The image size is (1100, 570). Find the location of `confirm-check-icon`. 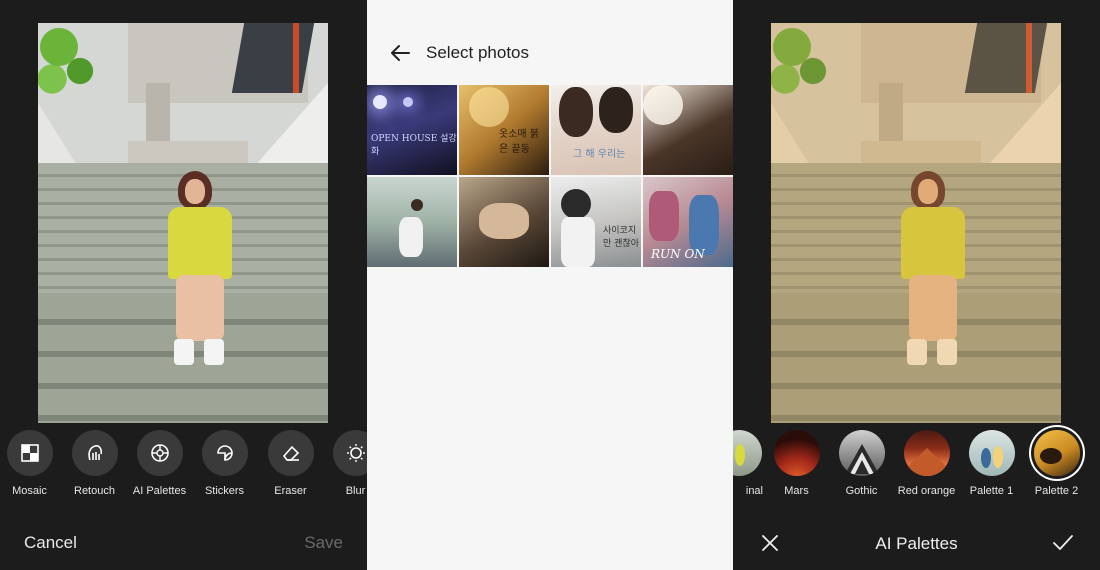

confirm-check-icon is located at coordinates (1063, 543).